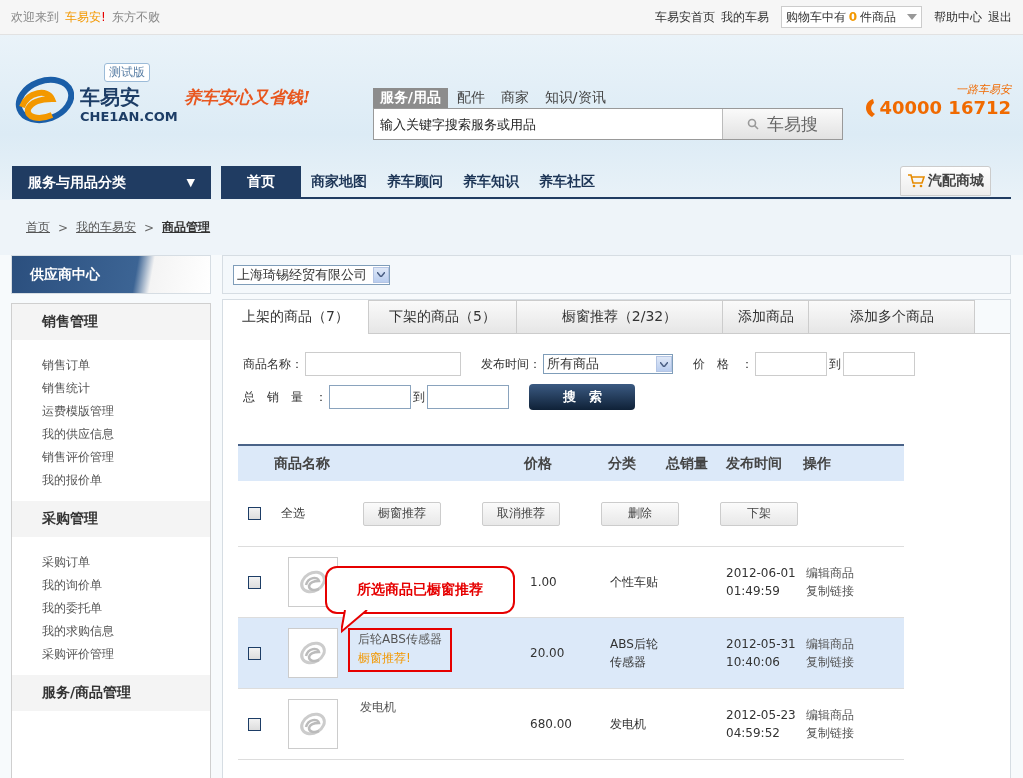 Image resolution: width=1023 pixels, height=778 pixels. I want to click on sidebar-link: 我的报价单, so click(126, 480).